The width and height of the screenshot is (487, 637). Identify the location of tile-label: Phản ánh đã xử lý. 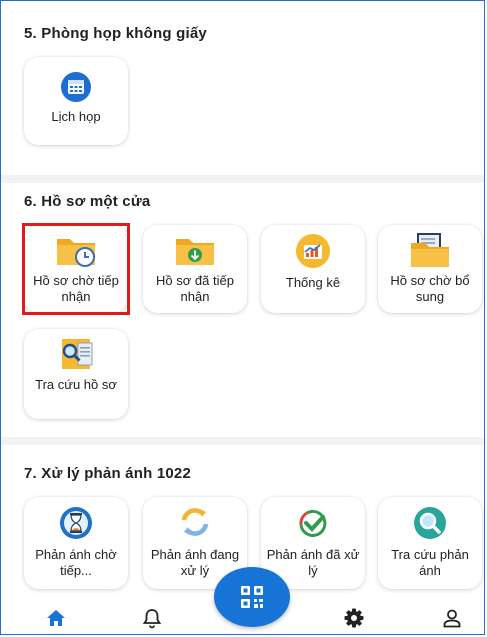
(313, 562).